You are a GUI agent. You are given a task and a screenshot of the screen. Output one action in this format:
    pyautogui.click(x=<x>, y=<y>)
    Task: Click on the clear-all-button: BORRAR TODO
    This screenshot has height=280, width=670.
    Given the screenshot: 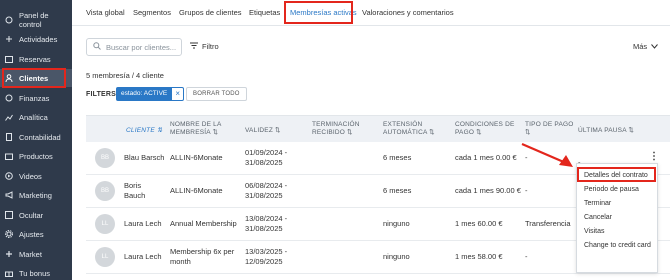 What is the action you would take?
    pyautogui.click(x=216, y=94)
    